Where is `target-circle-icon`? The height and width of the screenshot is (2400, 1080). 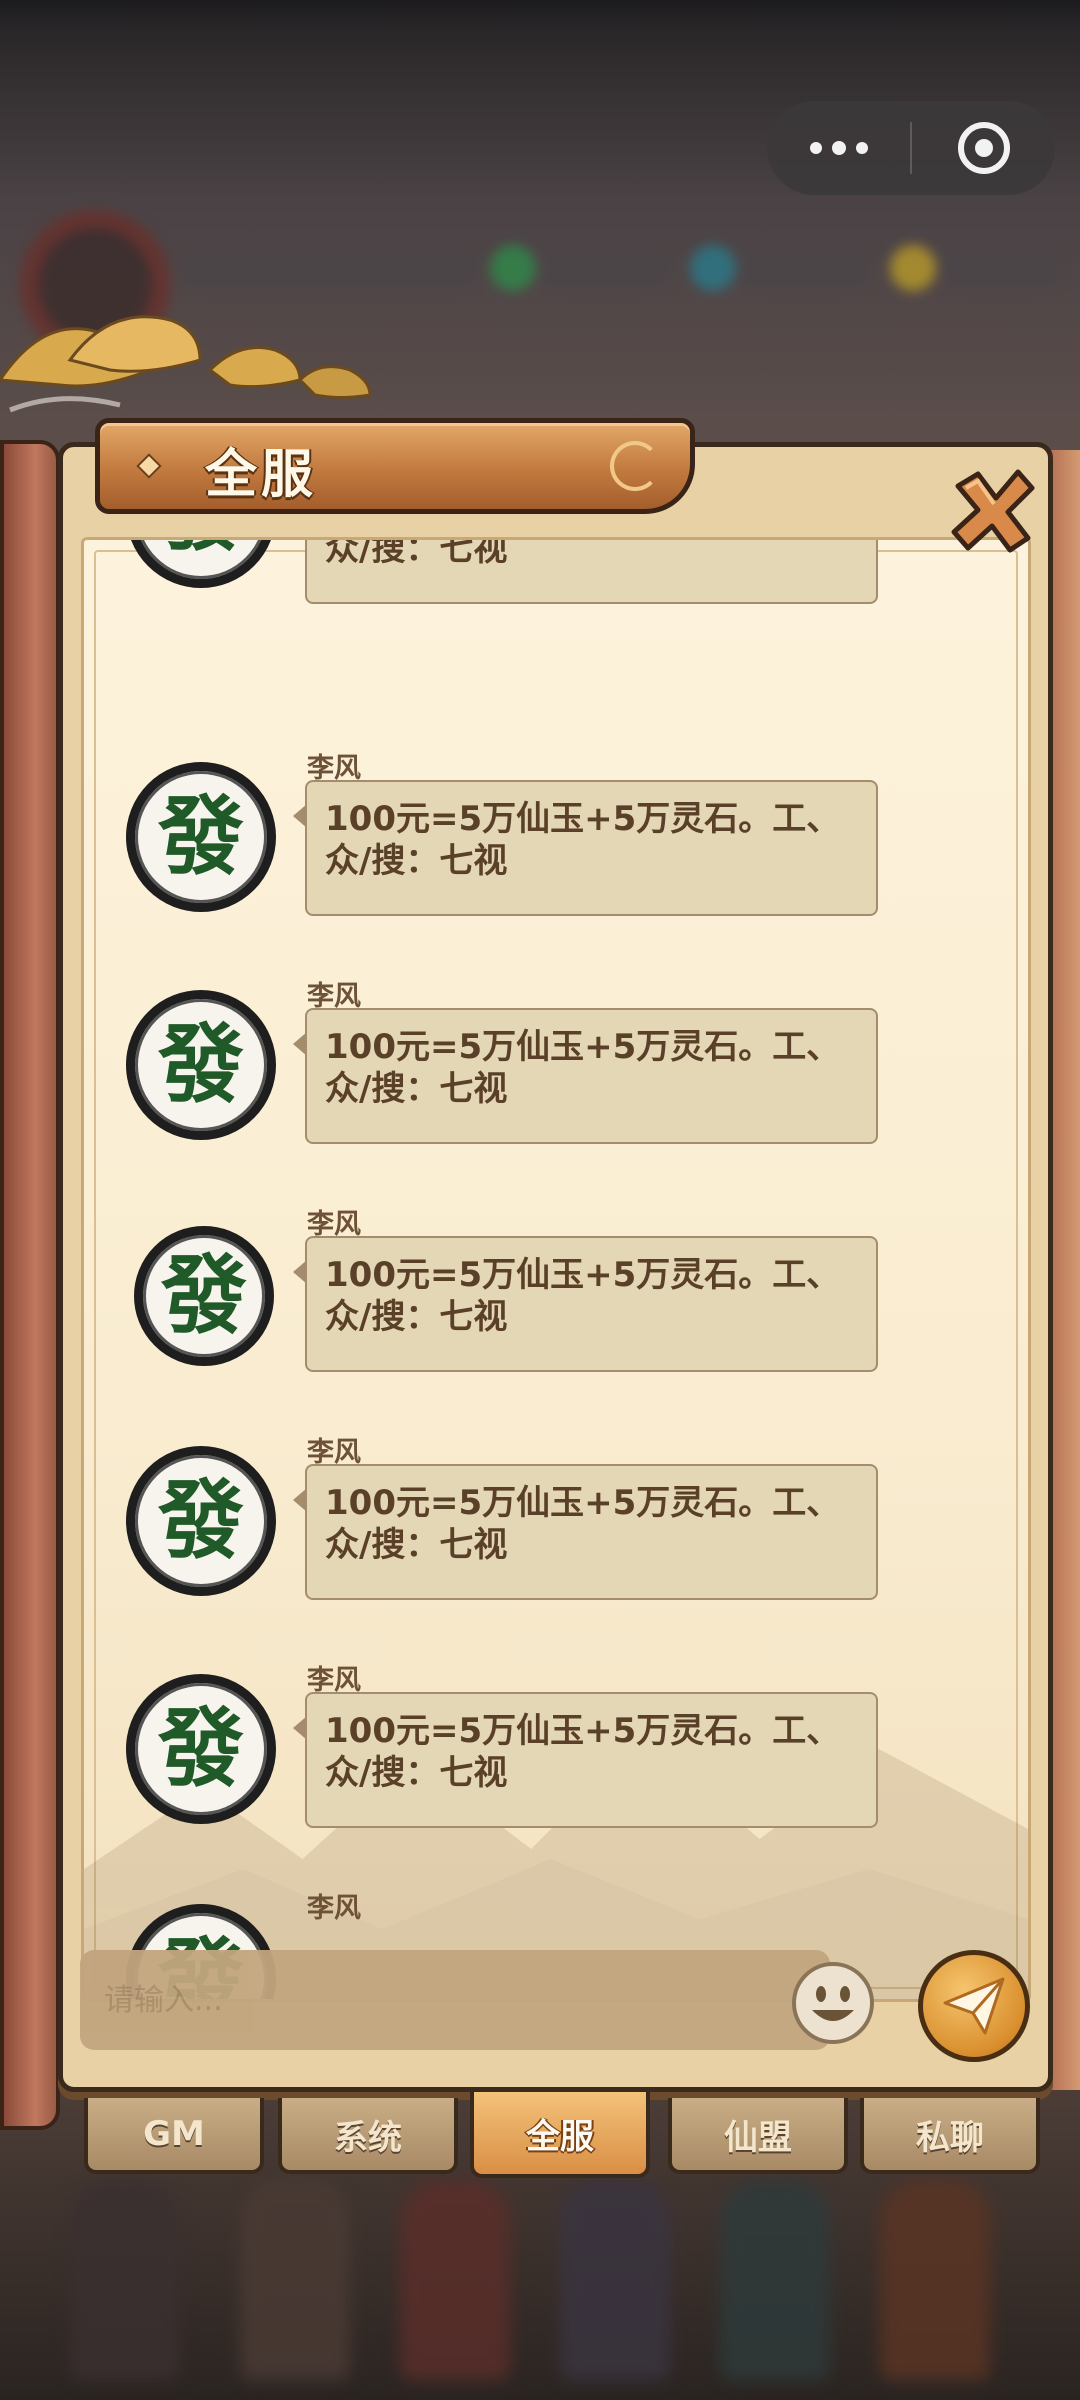 target-circle-icon is located at coordinates (983, 148).